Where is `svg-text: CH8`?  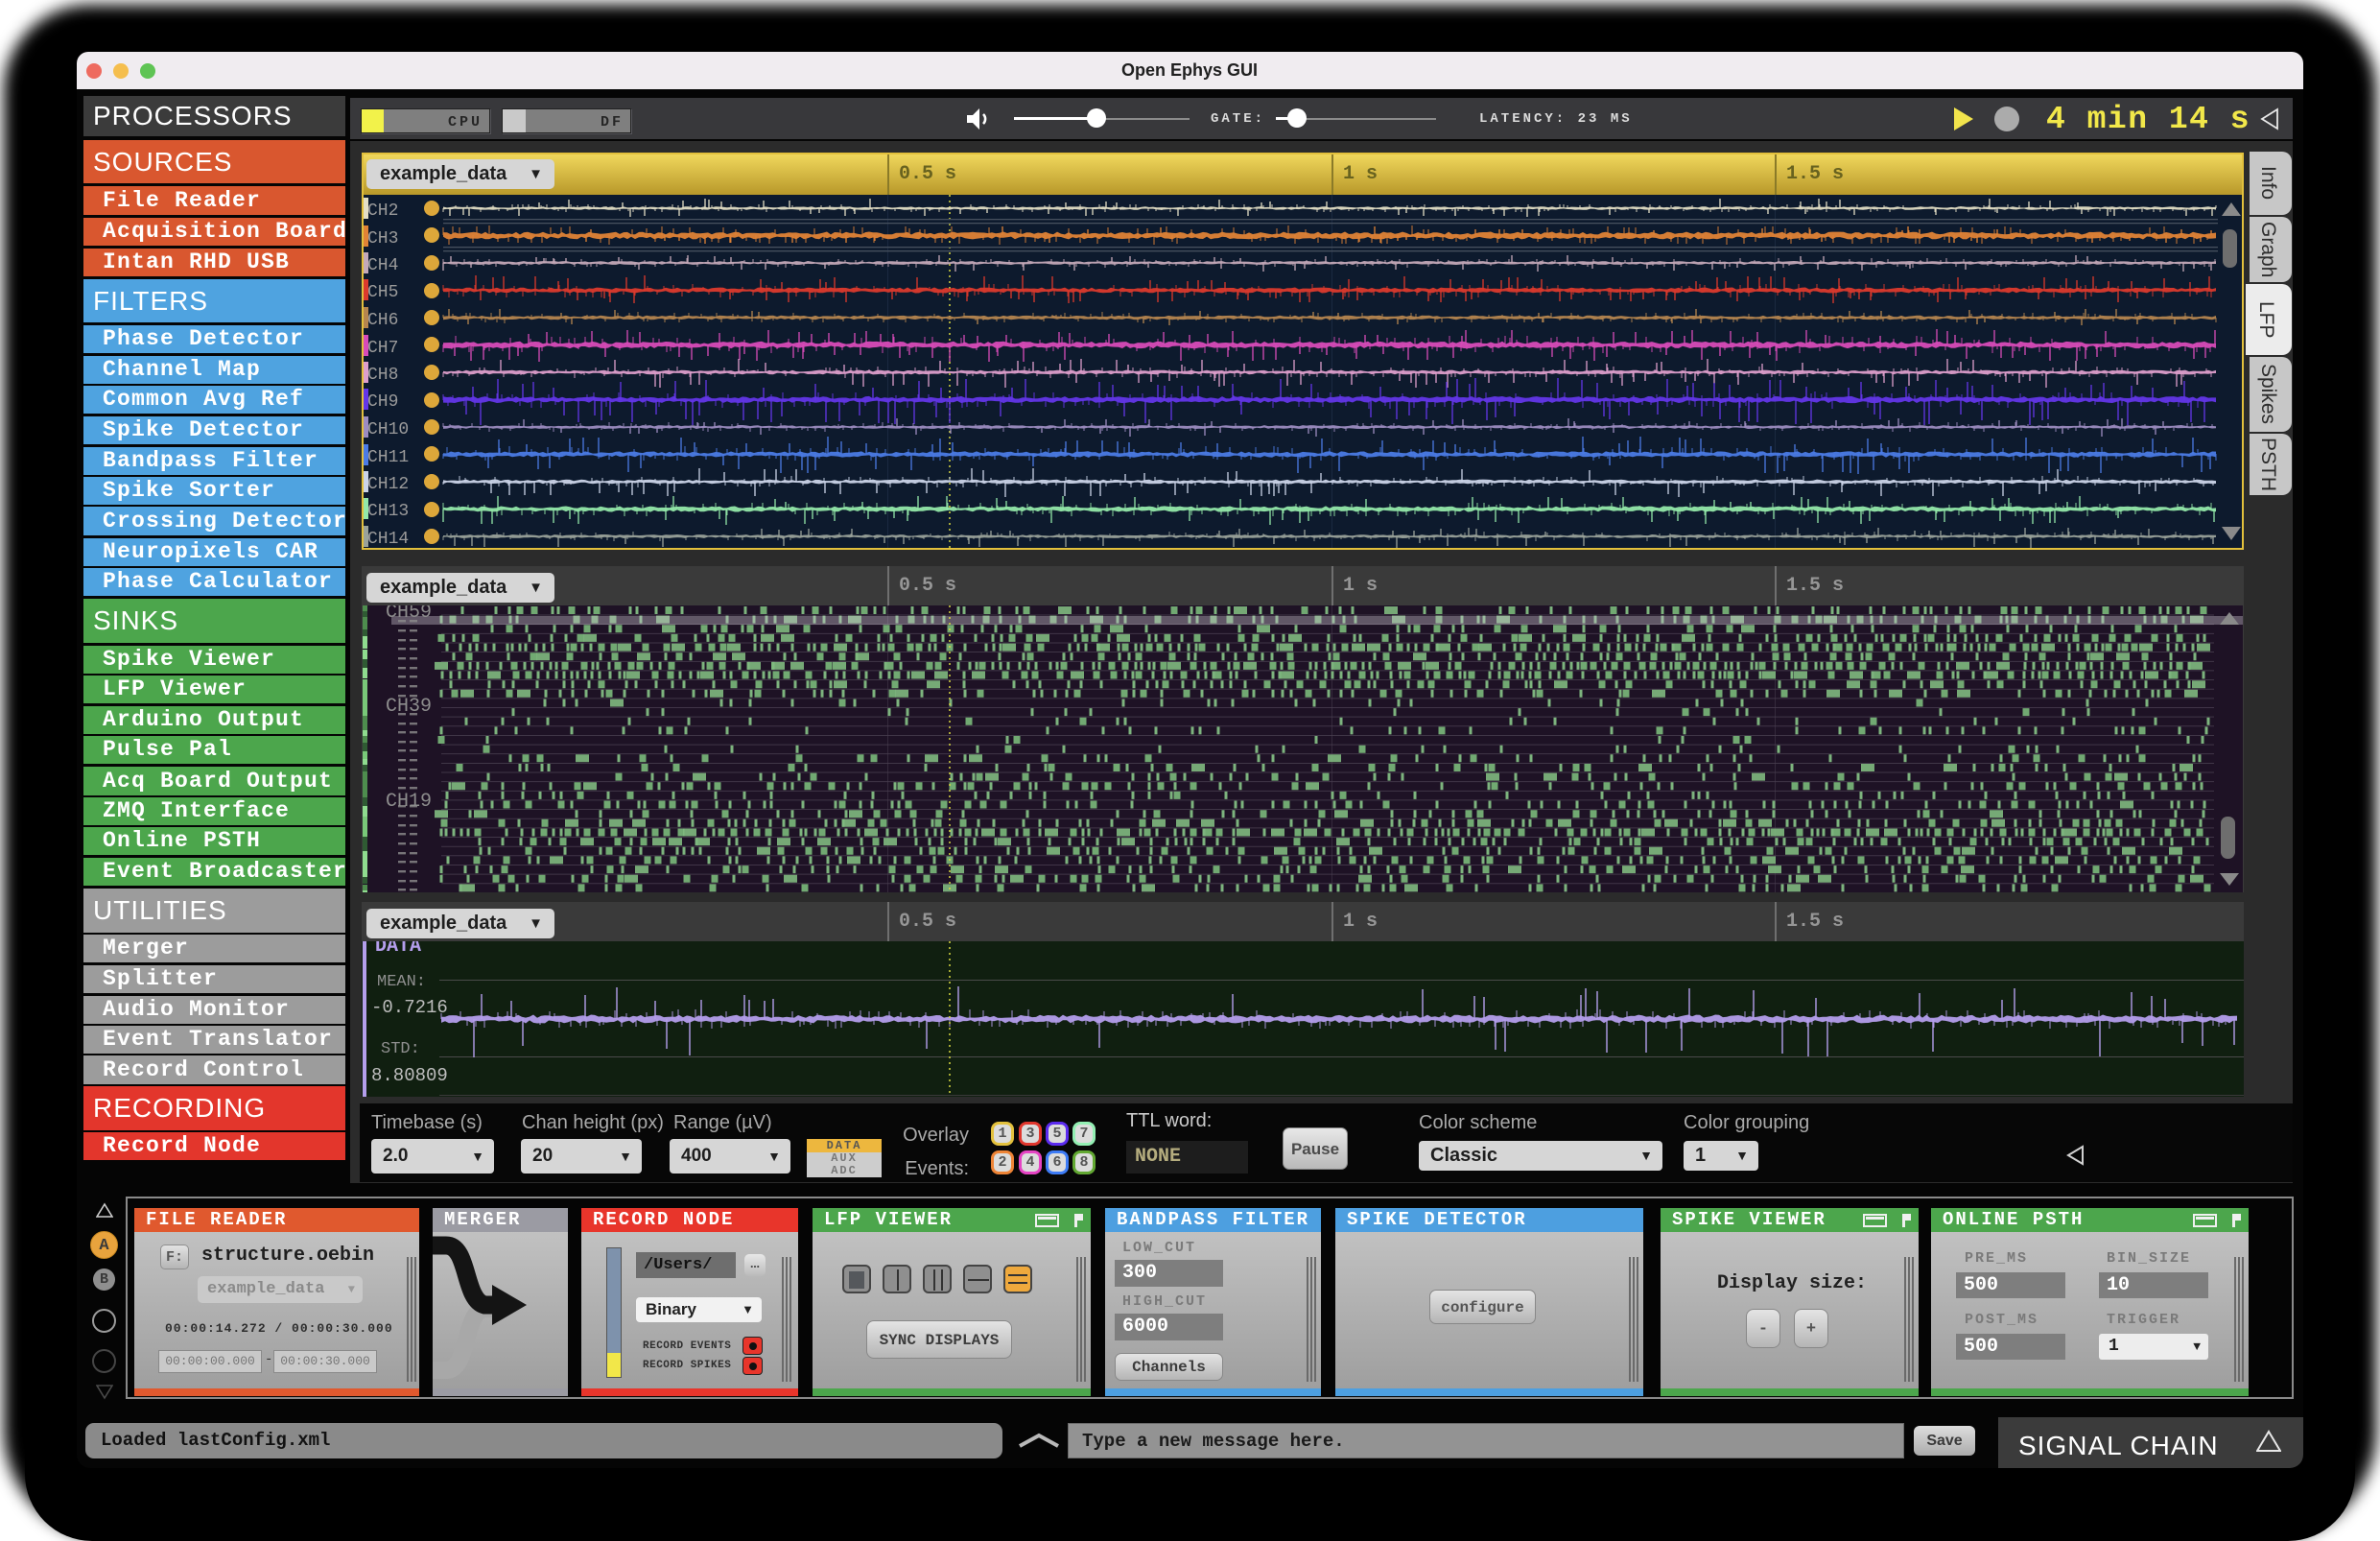 svg-text: CH8 is located at coordinates (383, 375).